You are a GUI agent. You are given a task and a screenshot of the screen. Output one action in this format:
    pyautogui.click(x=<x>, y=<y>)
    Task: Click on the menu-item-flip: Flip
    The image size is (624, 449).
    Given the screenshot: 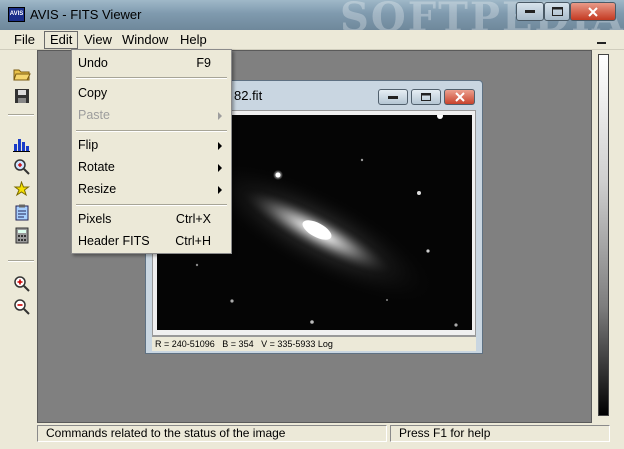 What is the action you would take?
    pyautogui.click(x=151, y=145)
    